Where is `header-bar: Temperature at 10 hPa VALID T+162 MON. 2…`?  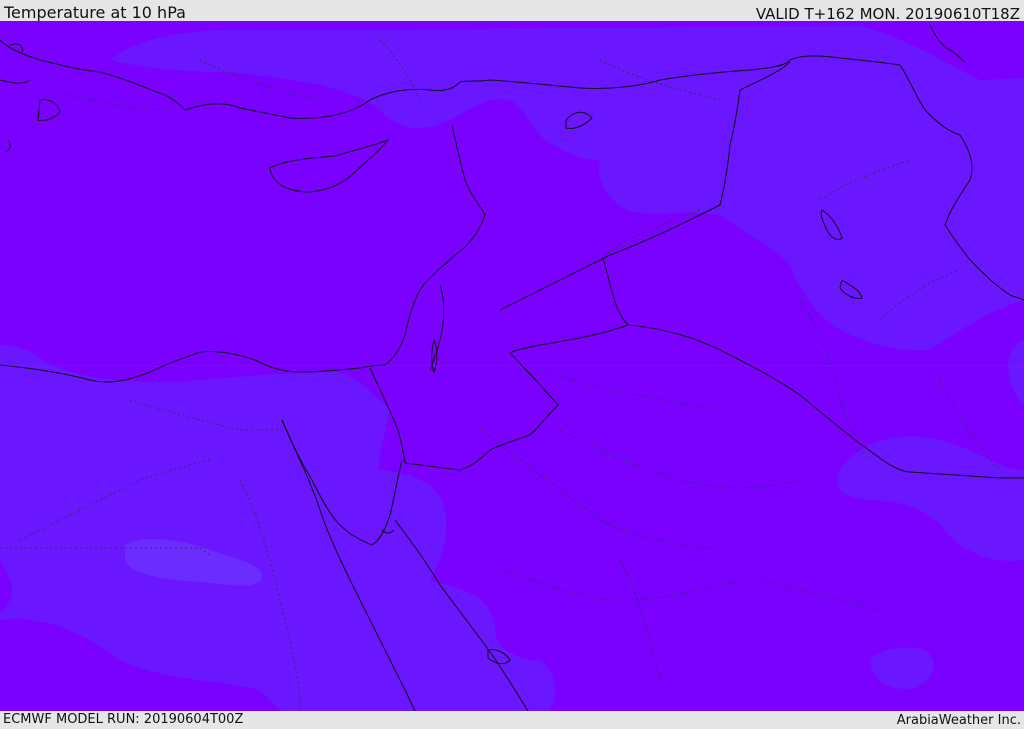 header-bar: Temperature at 10 hPa VALID T+162 MON. 2… is located at coordinates (512, 11).